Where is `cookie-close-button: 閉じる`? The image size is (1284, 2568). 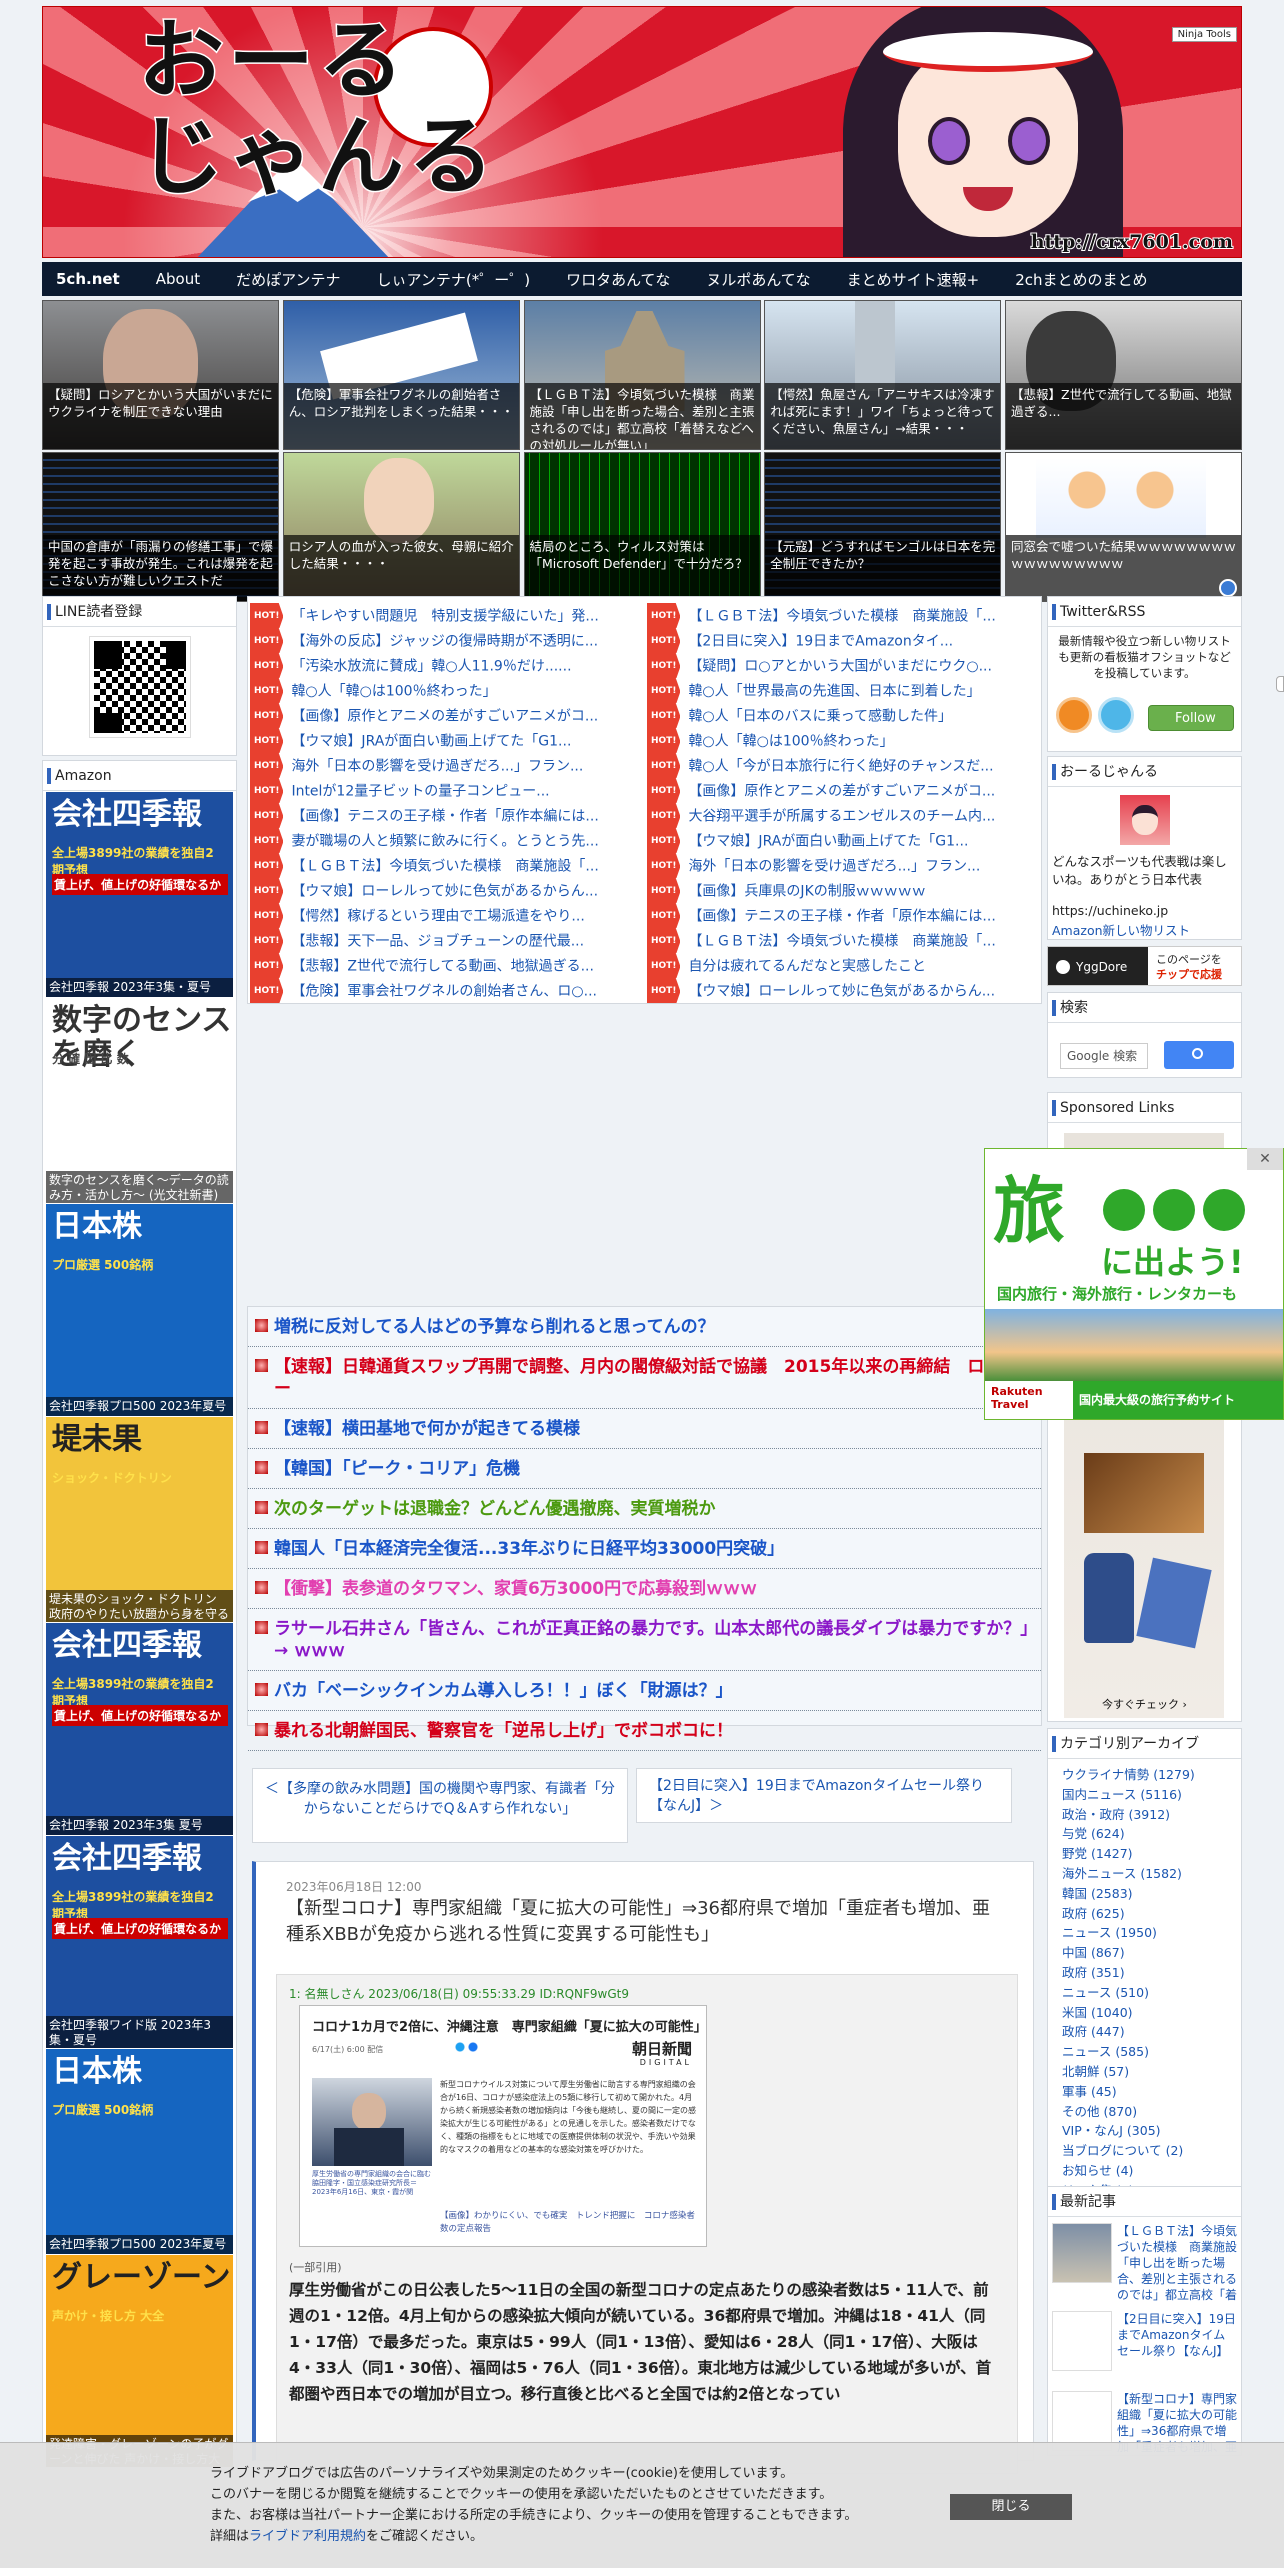 cookie-close-button: 閉じる is located at coordinates (1011, 2507).